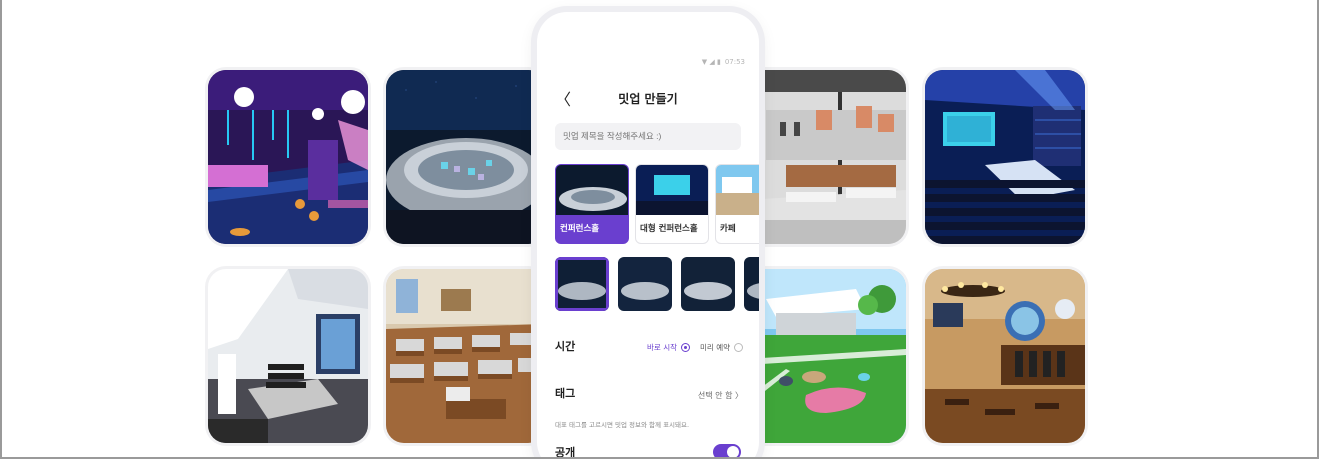 This screenshot has height=459, width=1319. I want to click on venue-type-carousel: 컨퍼런스홀 대형 컨퍼런스홀 카페, so click(657, 205).